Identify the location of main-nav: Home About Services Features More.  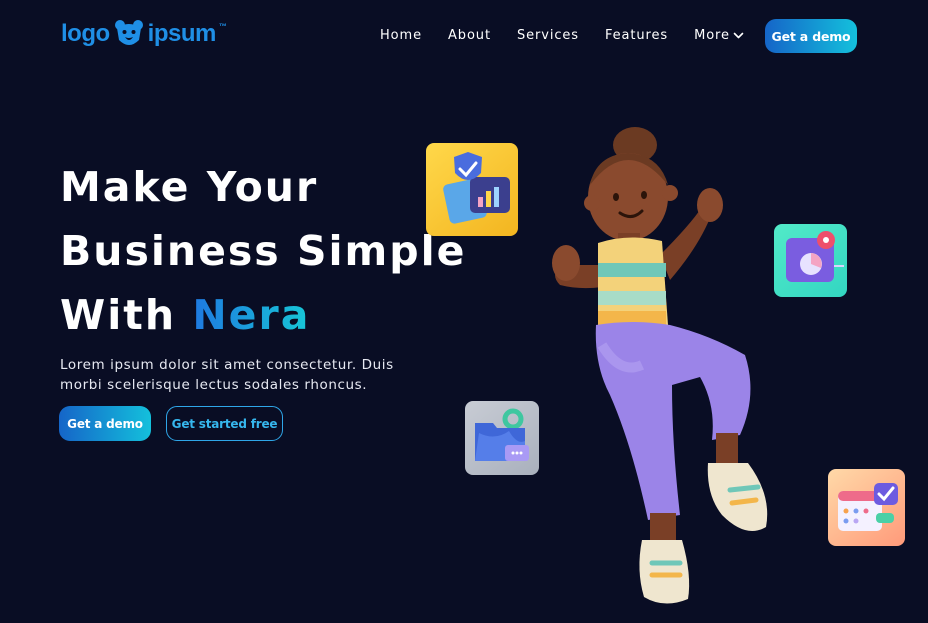
(562, 35).